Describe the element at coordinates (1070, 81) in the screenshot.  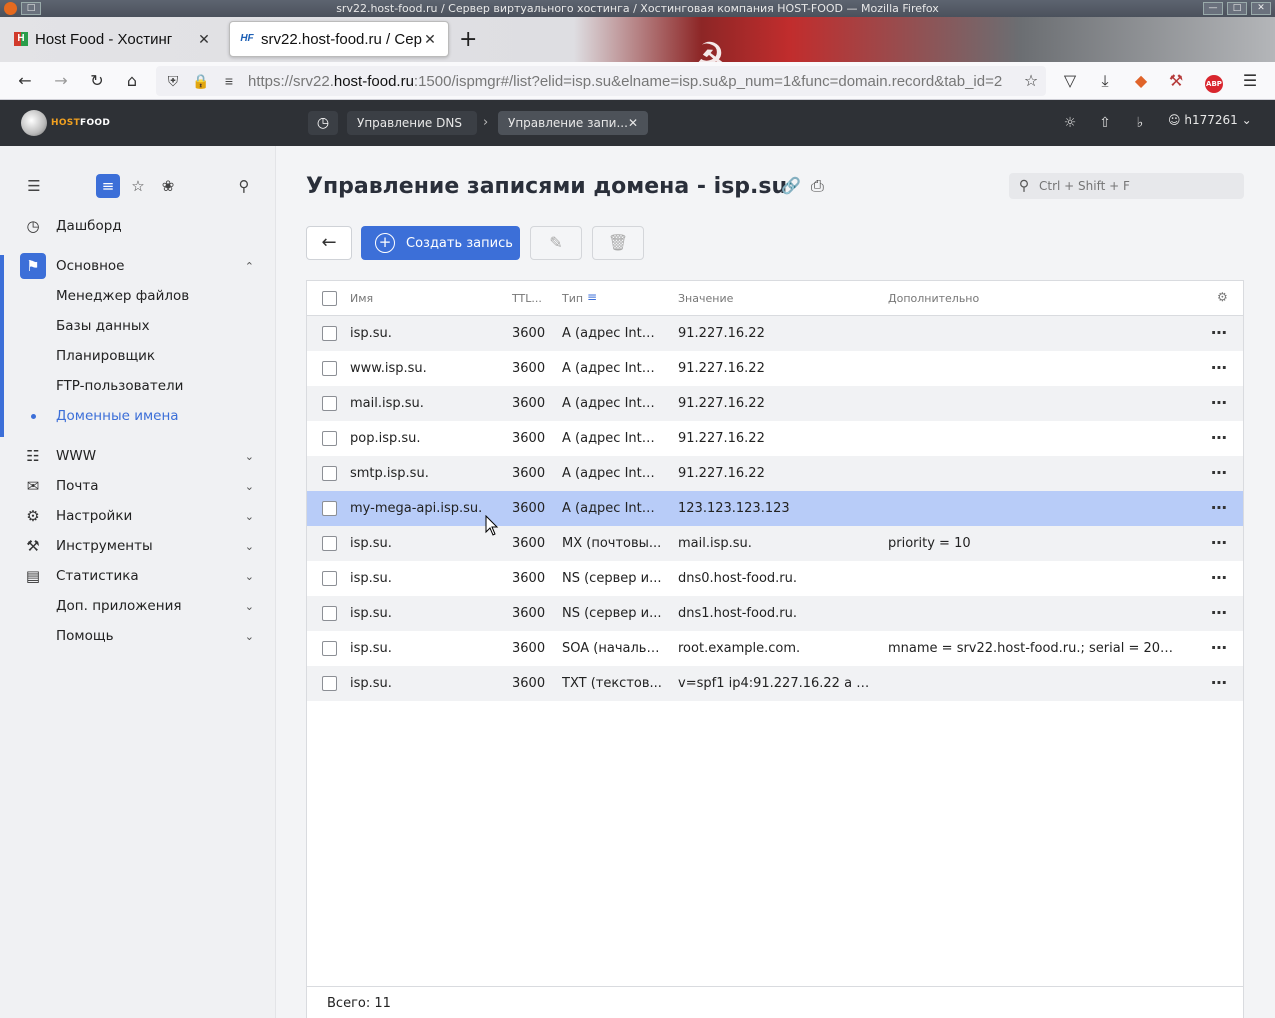
I see `pocket-icon: ▽` at that location.